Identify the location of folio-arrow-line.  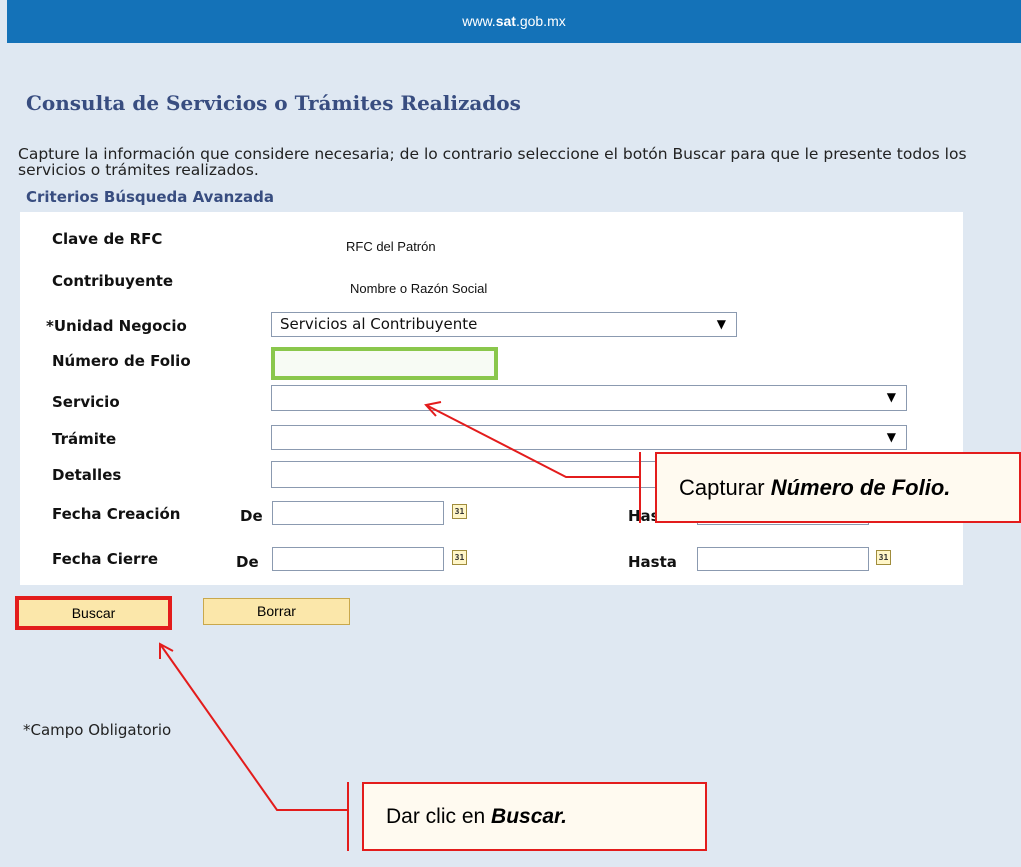
(532, 441).